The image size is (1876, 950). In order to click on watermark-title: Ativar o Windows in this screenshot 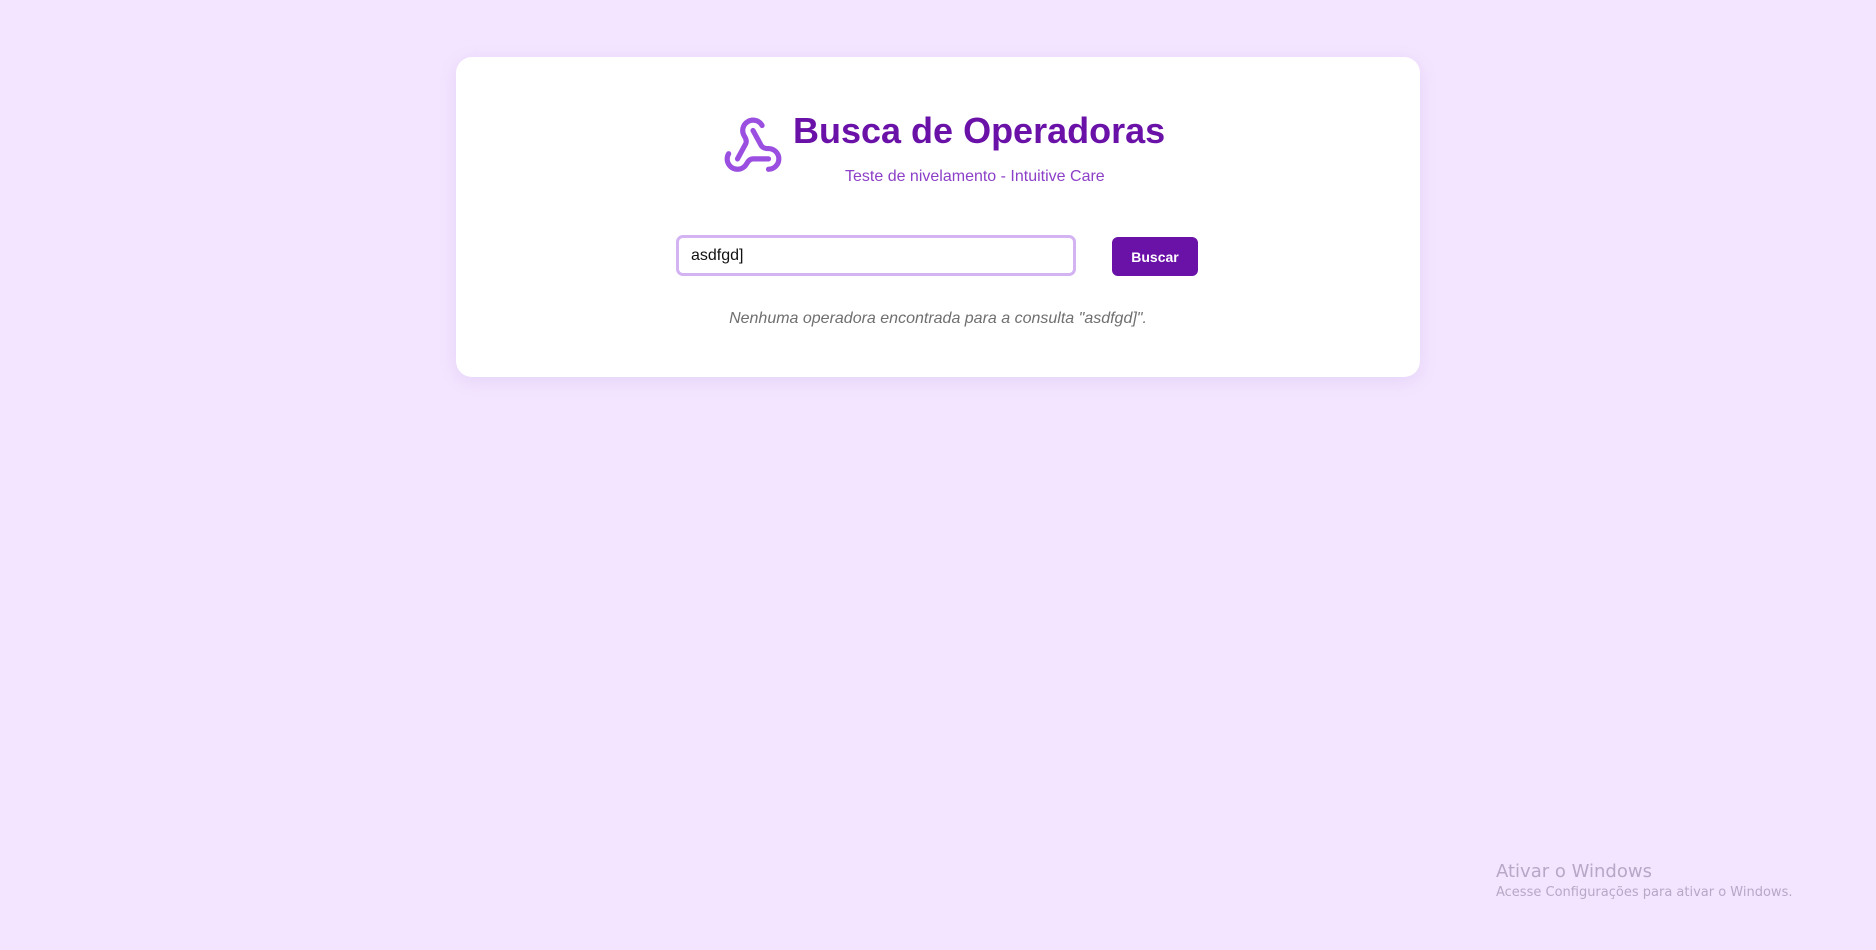, I will do `click(1574, 871)`.